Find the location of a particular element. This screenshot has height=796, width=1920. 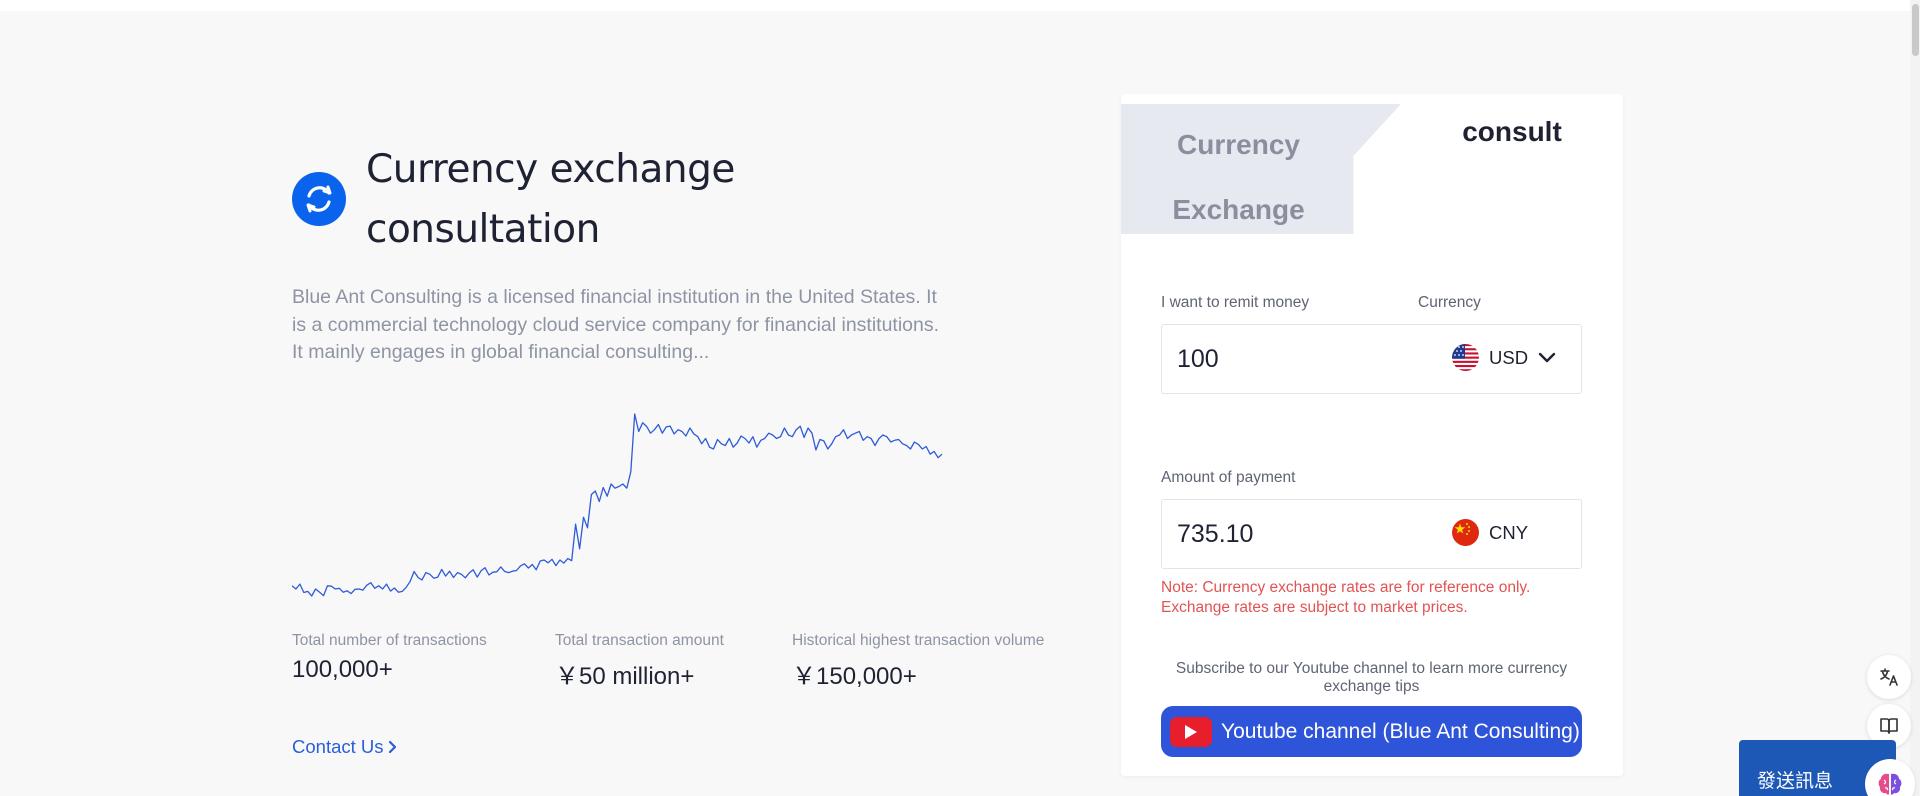

chevron-right-icon is located at coordinates (392, 747).